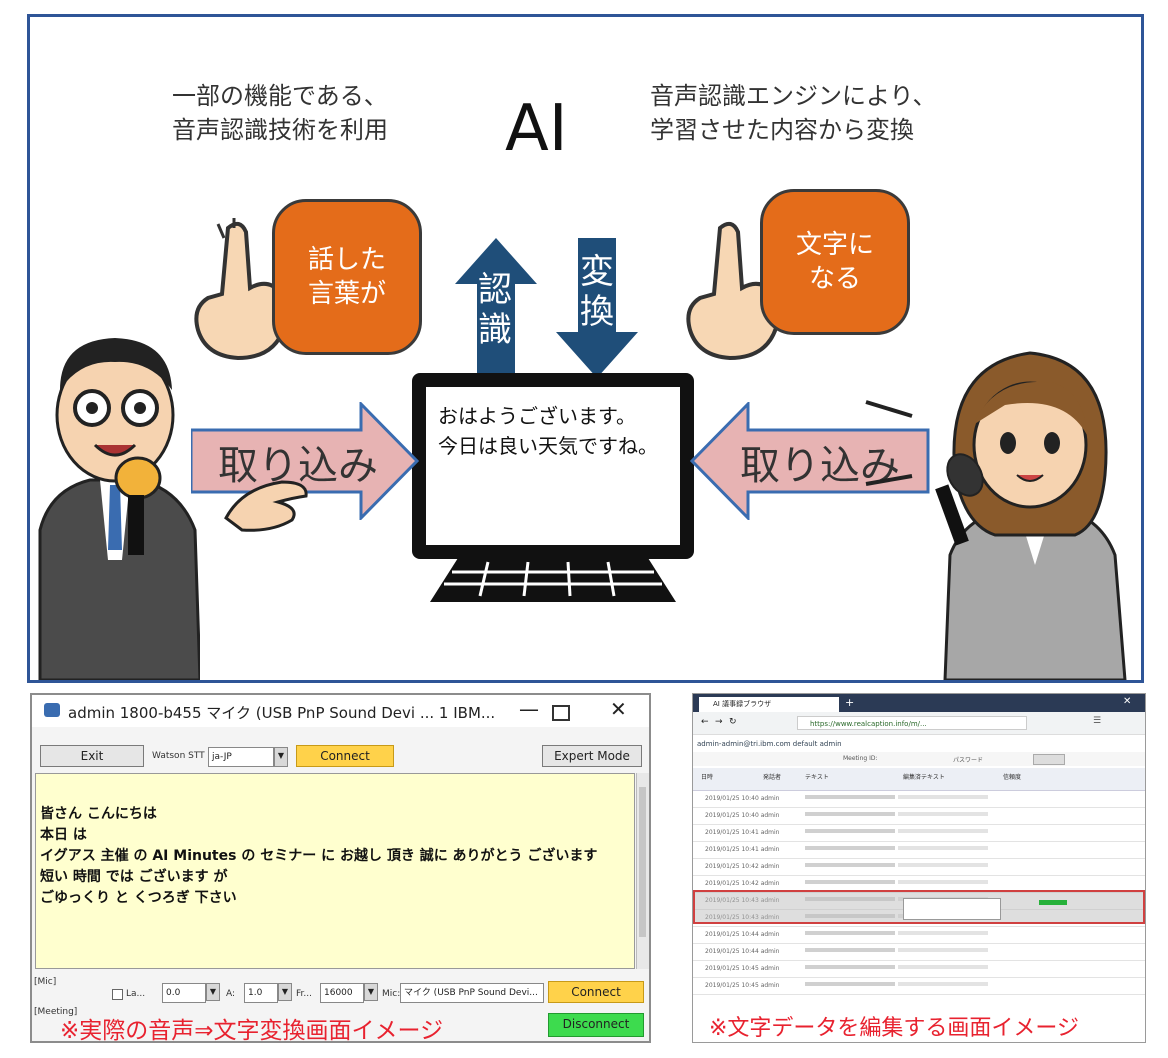 This screenshot has width=1168, height=1058. Describe the element at coordinates (280, 113) in the screenshot. I see `caption-left: 一部の機能である、 音声認識技術を利用` at that location.